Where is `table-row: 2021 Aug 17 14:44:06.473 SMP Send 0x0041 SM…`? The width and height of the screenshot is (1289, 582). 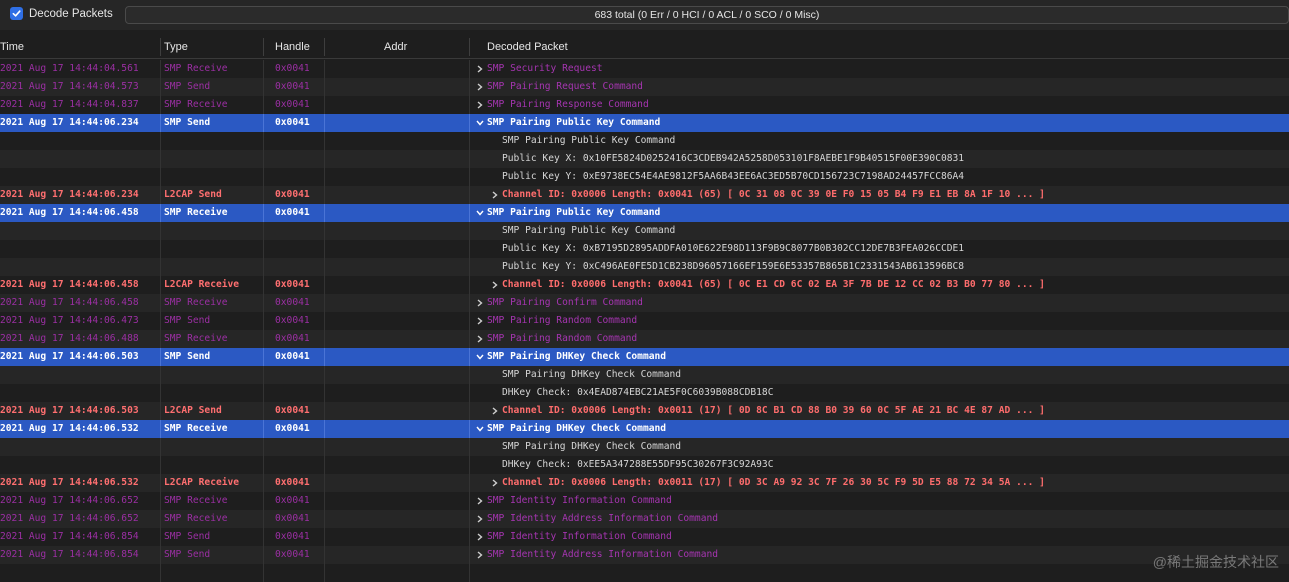
table-row: 2021 Aug 17 14:44:06.473 SMP Send 0x0041 SM… is located at coordinates (644, 321).